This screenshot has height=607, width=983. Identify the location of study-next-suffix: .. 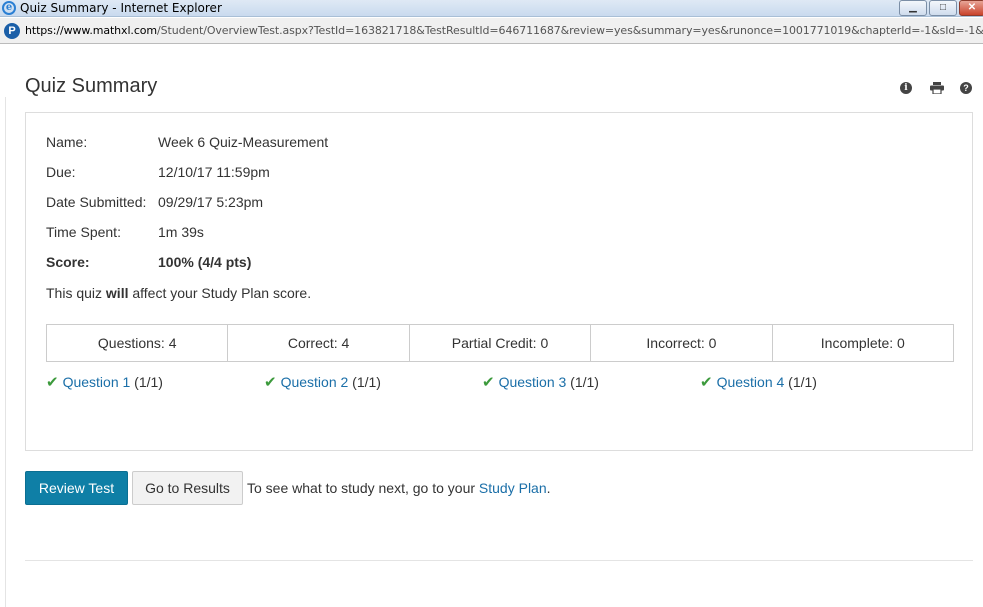
(548, 488).